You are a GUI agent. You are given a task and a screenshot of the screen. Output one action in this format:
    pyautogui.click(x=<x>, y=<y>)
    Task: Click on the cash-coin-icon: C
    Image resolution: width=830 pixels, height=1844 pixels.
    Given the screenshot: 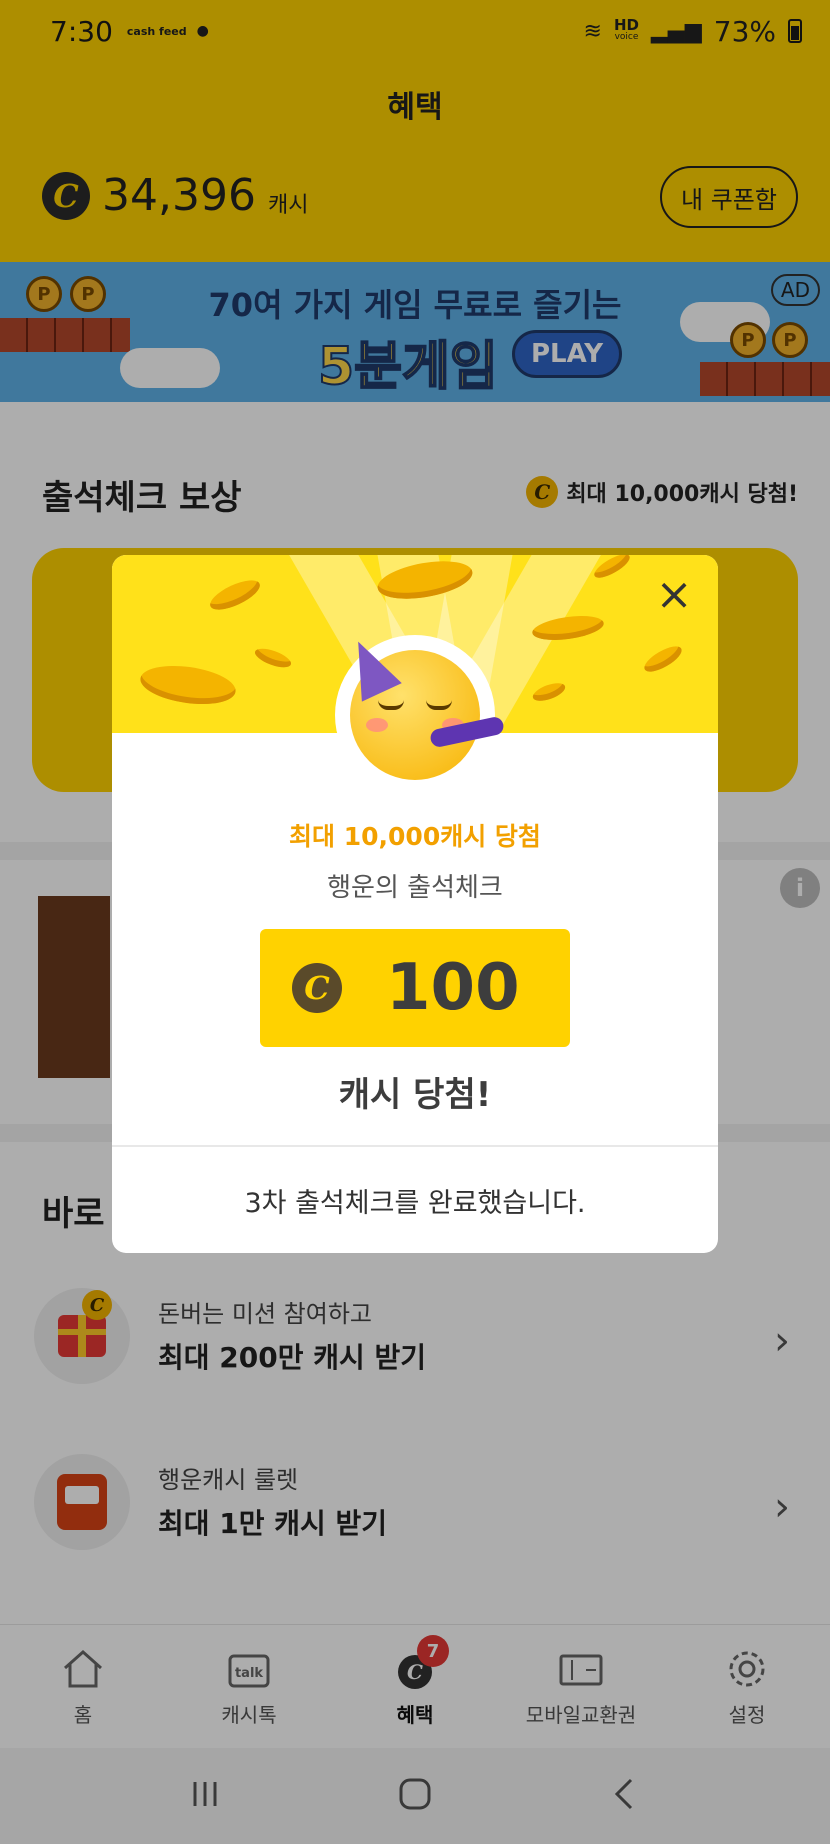 What is the action you would take?
    pyautogui.click(x=317, y=988)
    